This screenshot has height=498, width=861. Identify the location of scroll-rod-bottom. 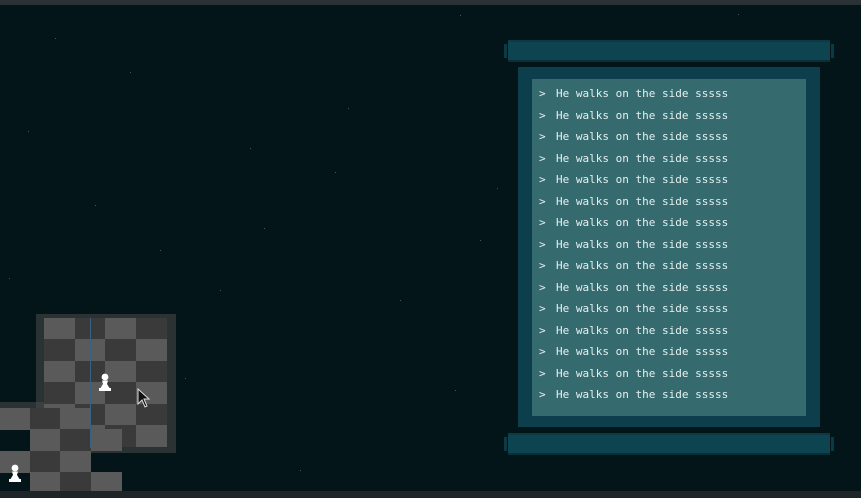
(669, 444).